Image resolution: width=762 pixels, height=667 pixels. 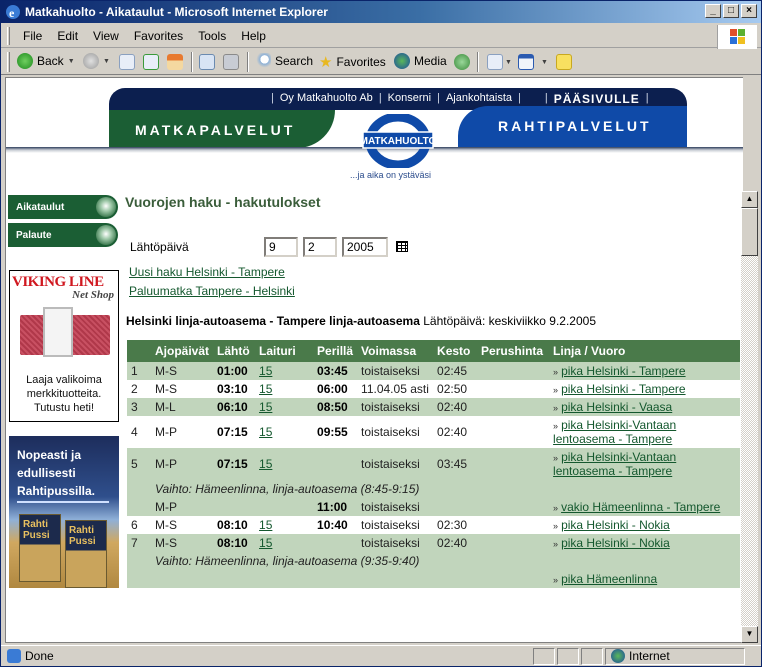 What do you see at coordinates (597, 99) in the screenshot?
I see `link-paasivulle: PÄÄSIVULLE` at bounding box center [597, 99].